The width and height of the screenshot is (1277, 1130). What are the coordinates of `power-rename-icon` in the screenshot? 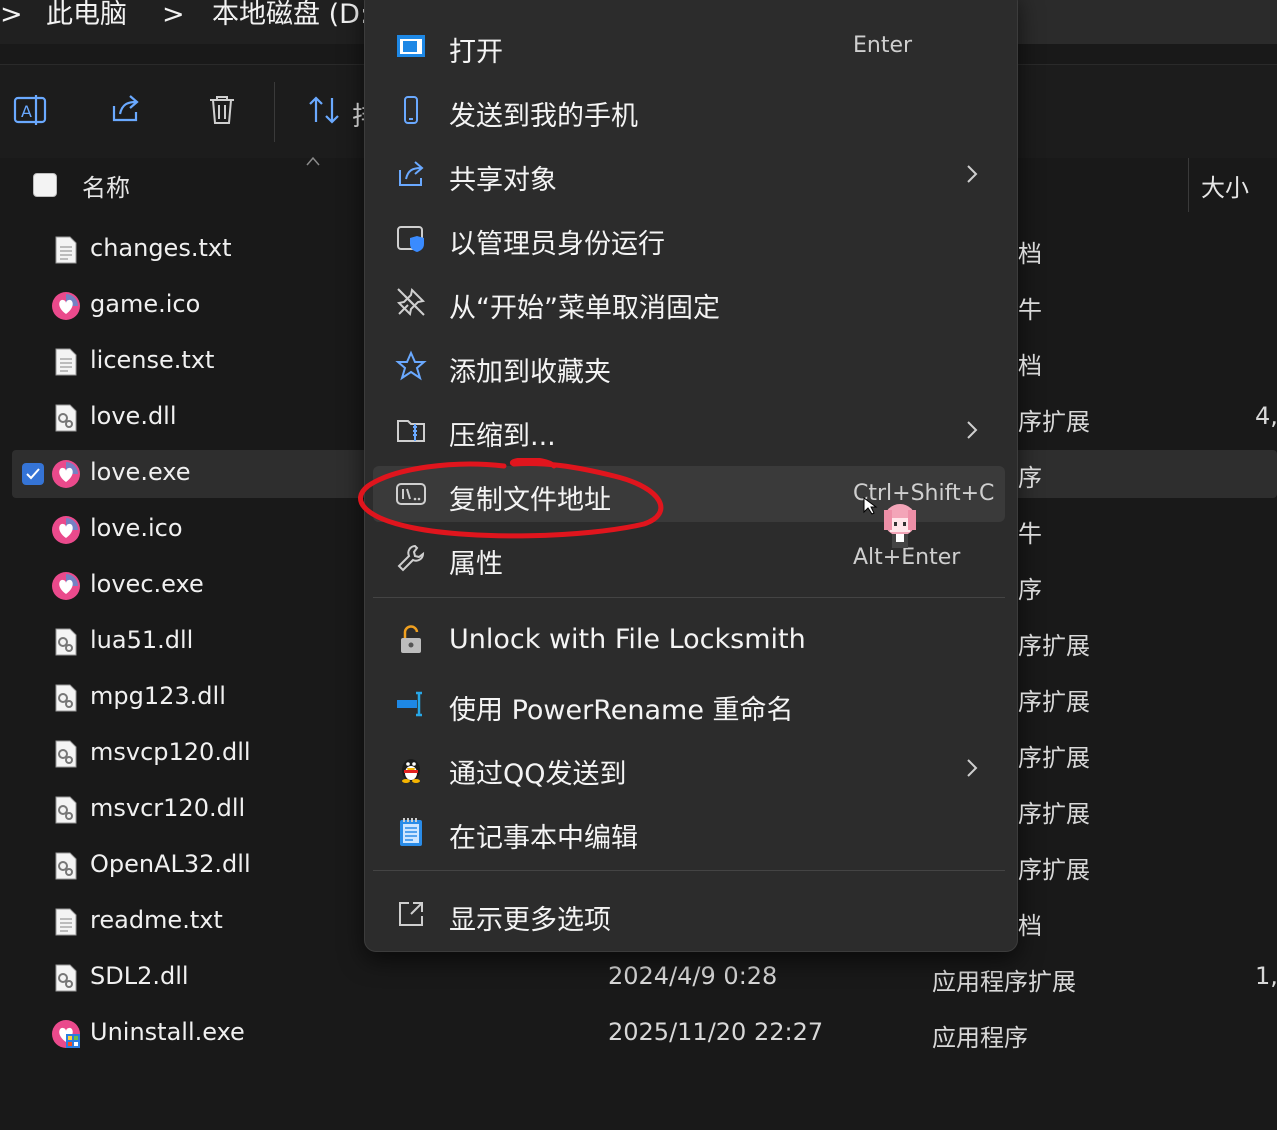 It's located at (411, 704).